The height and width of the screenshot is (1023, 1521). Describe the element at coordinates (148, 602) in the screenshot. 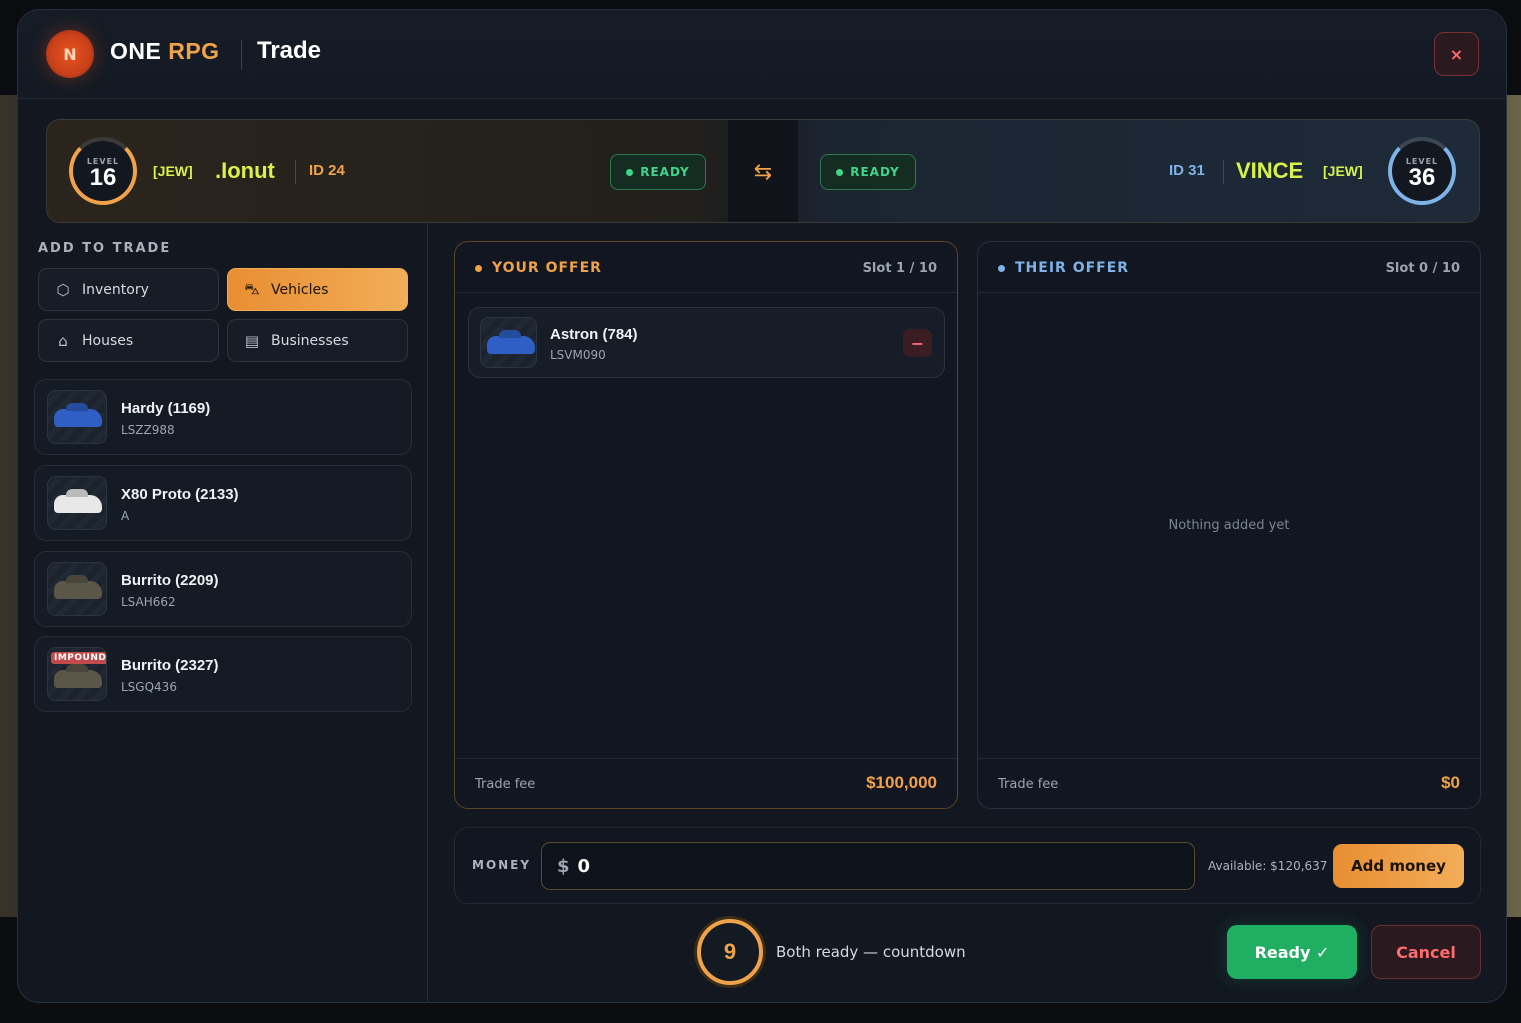

I see `vehicle-plate: LSAH662` at that location.